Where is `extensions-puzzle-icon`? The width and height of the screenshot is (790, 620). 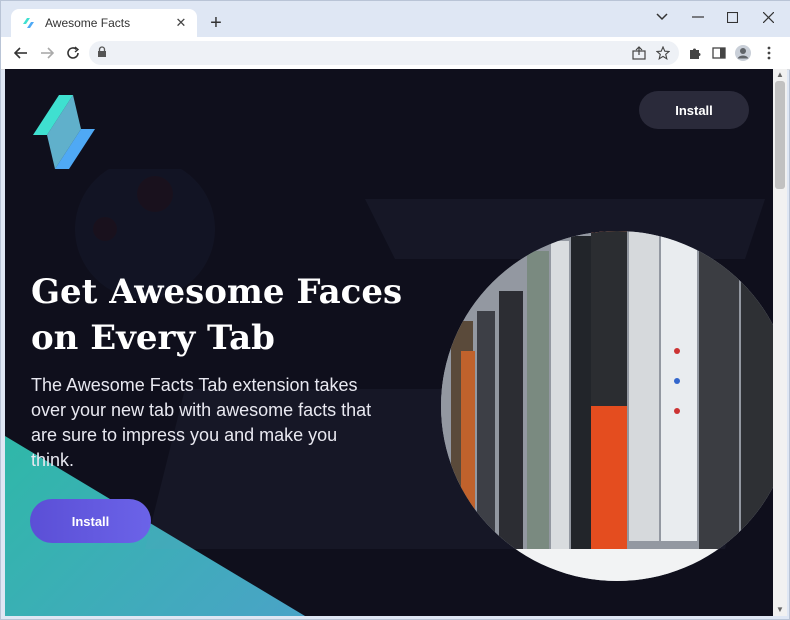 extensions-puzzle-icon is located at coordinates (695, 53).